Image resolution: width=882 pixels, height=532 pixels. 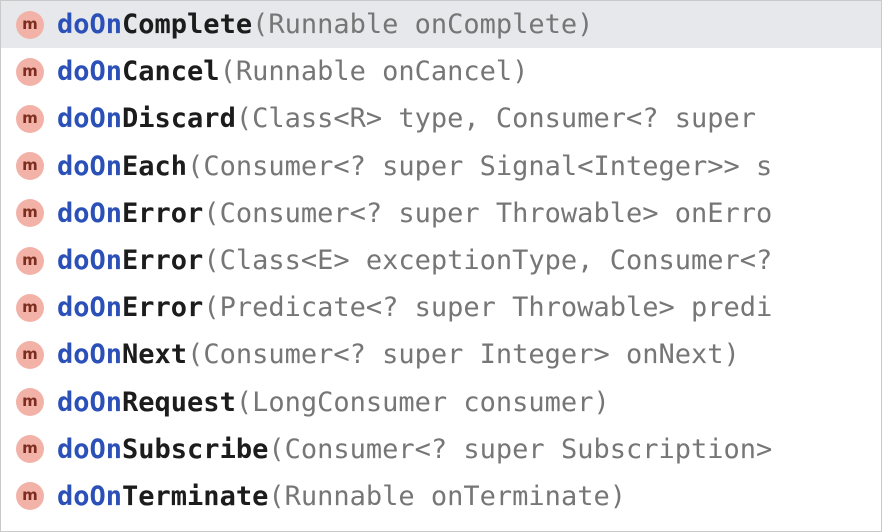 I want to click on method-parameters: (Runnable onComplete), so click(x=423, y=25).